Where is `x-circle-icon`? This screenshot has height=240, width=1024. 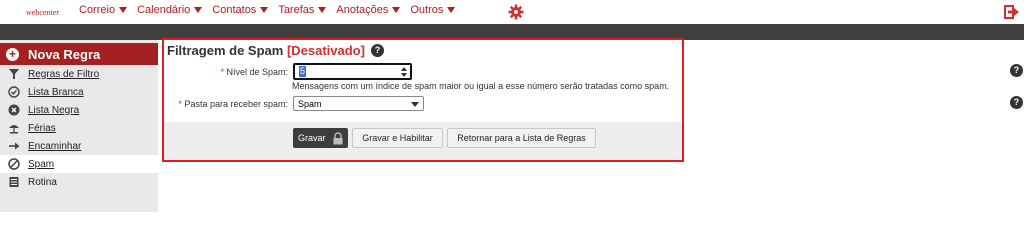
x-circle-icon is located at coordinates (14, 110).